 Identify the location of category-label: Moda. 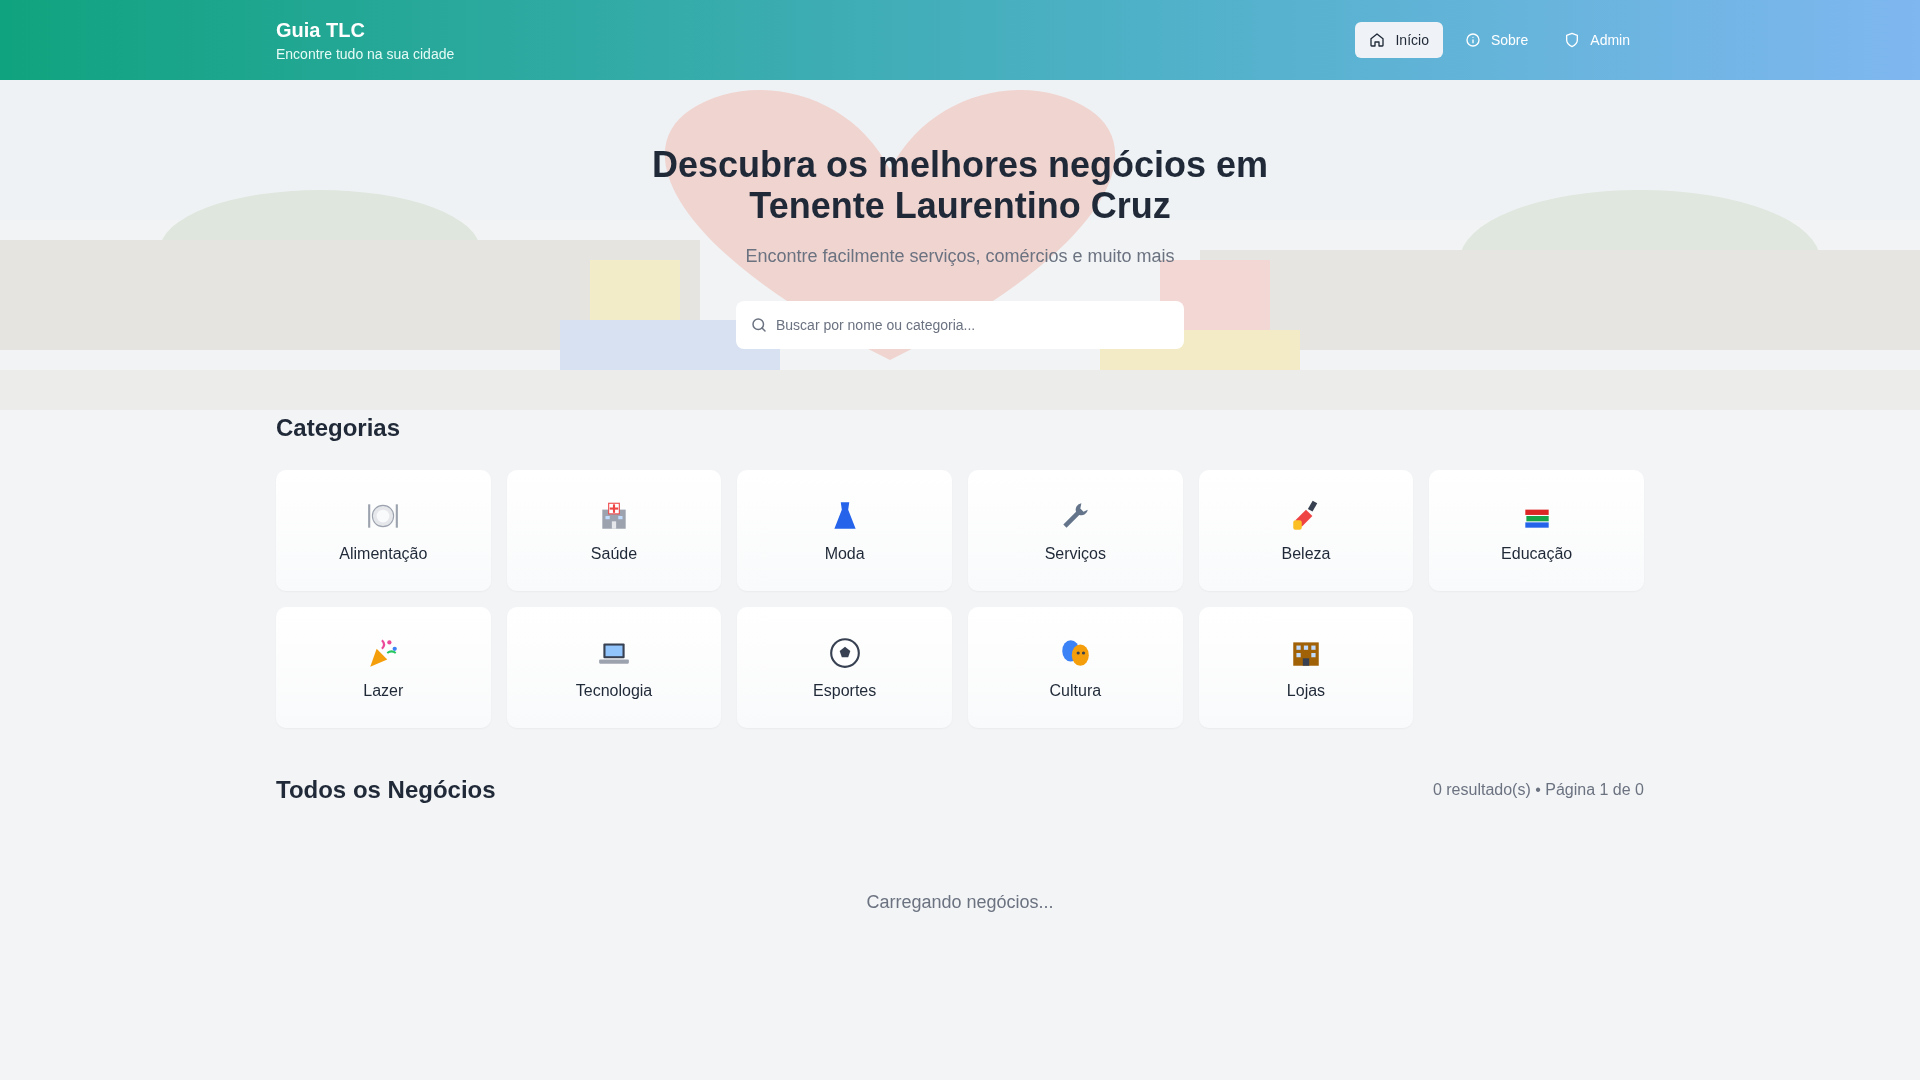
(844, 553).